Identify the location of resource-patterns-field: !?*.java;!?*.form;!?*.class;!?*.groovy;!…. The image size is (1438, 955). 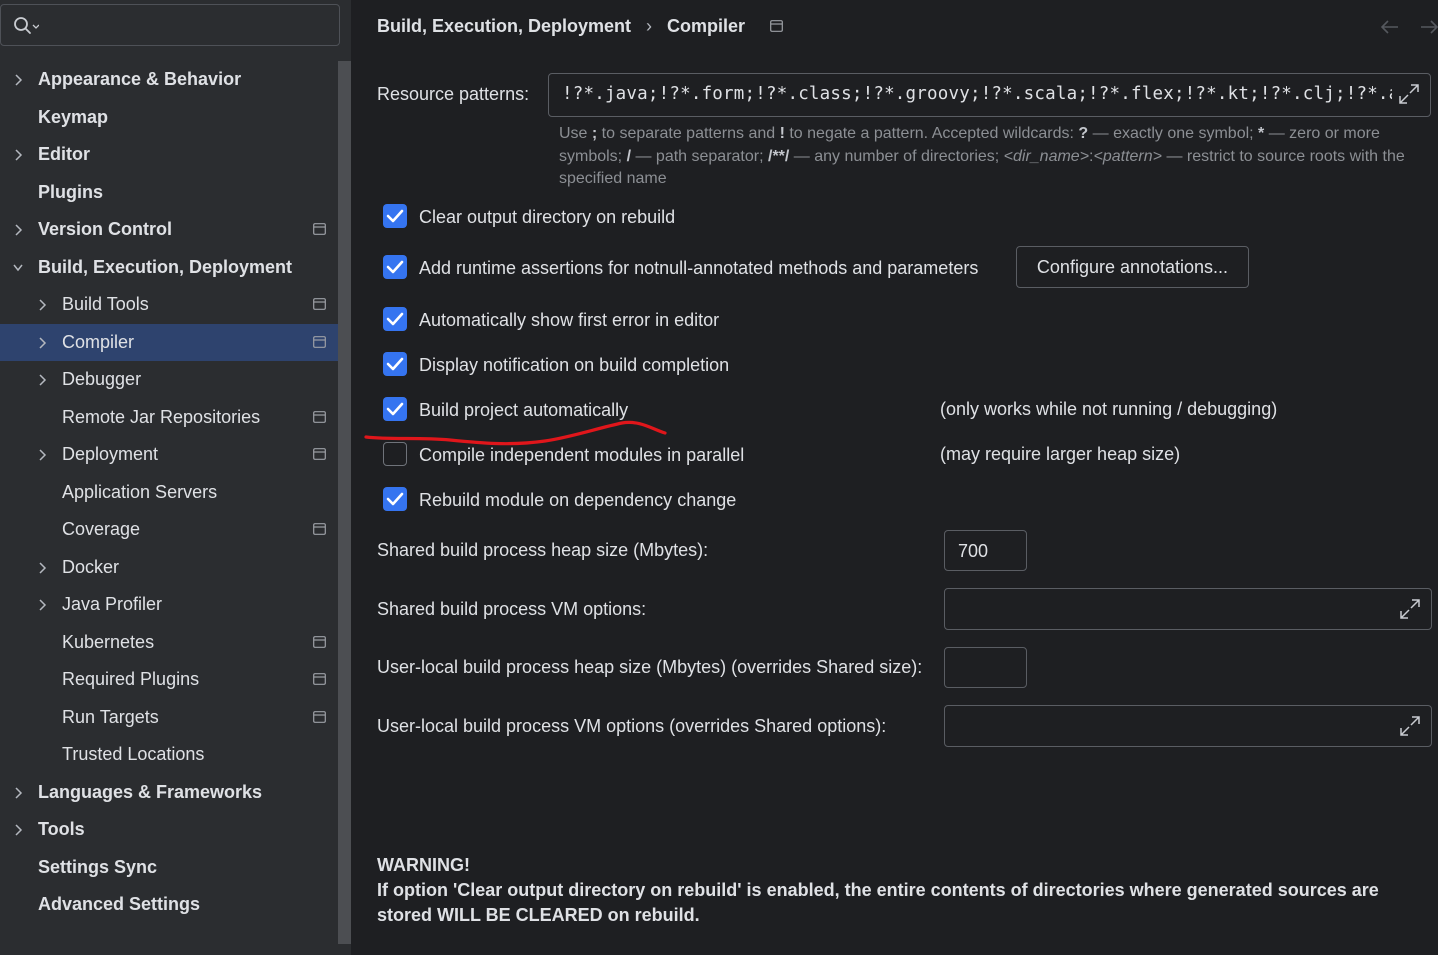
(989, 95).